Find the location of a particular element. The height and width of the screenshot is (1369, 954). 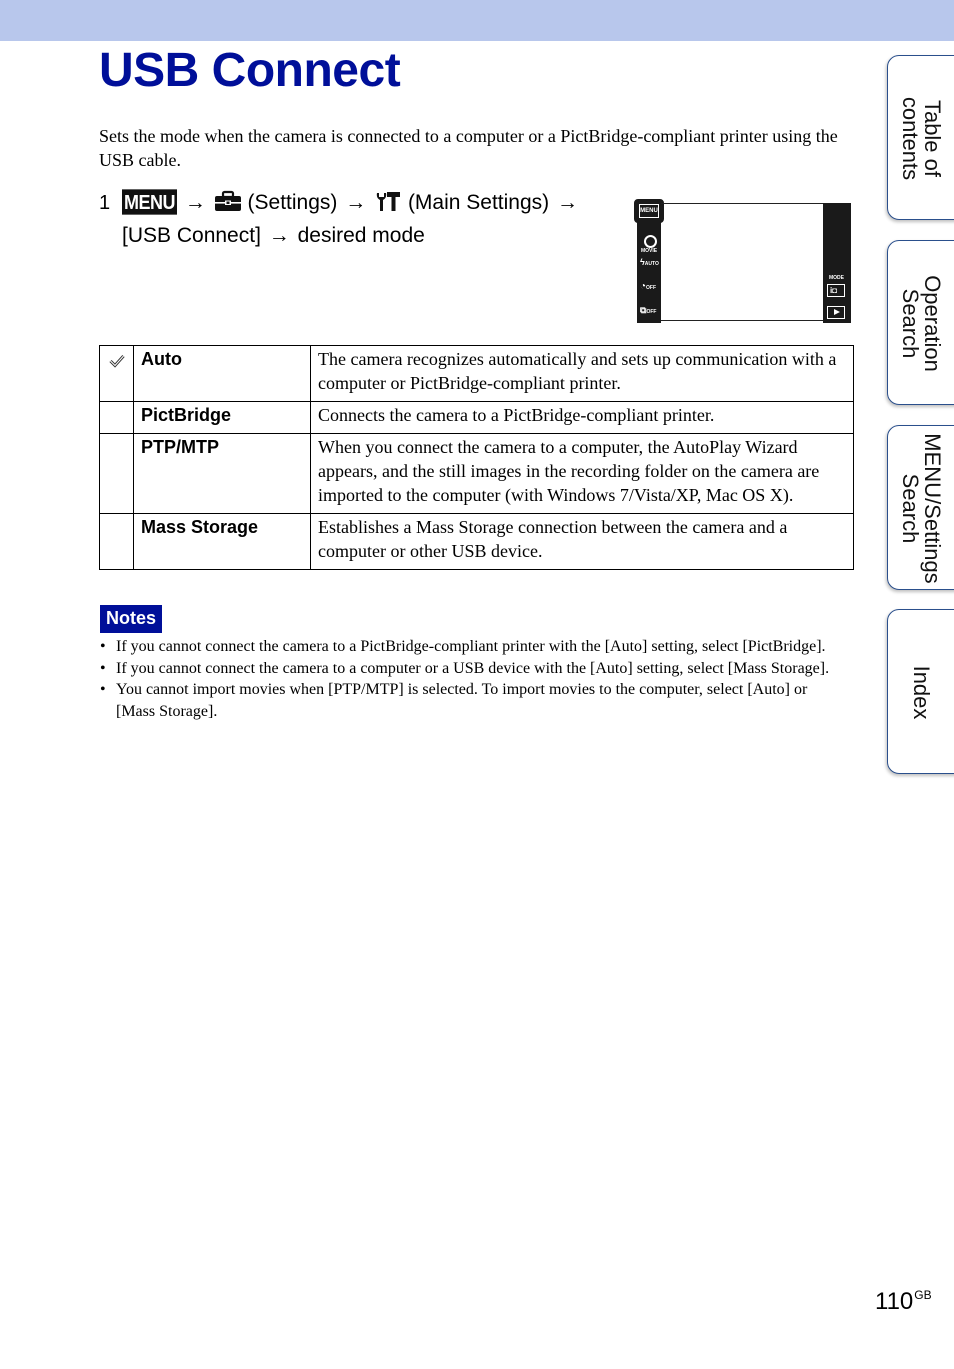

notes-heading: Notes is located at coordinates (131, 619).